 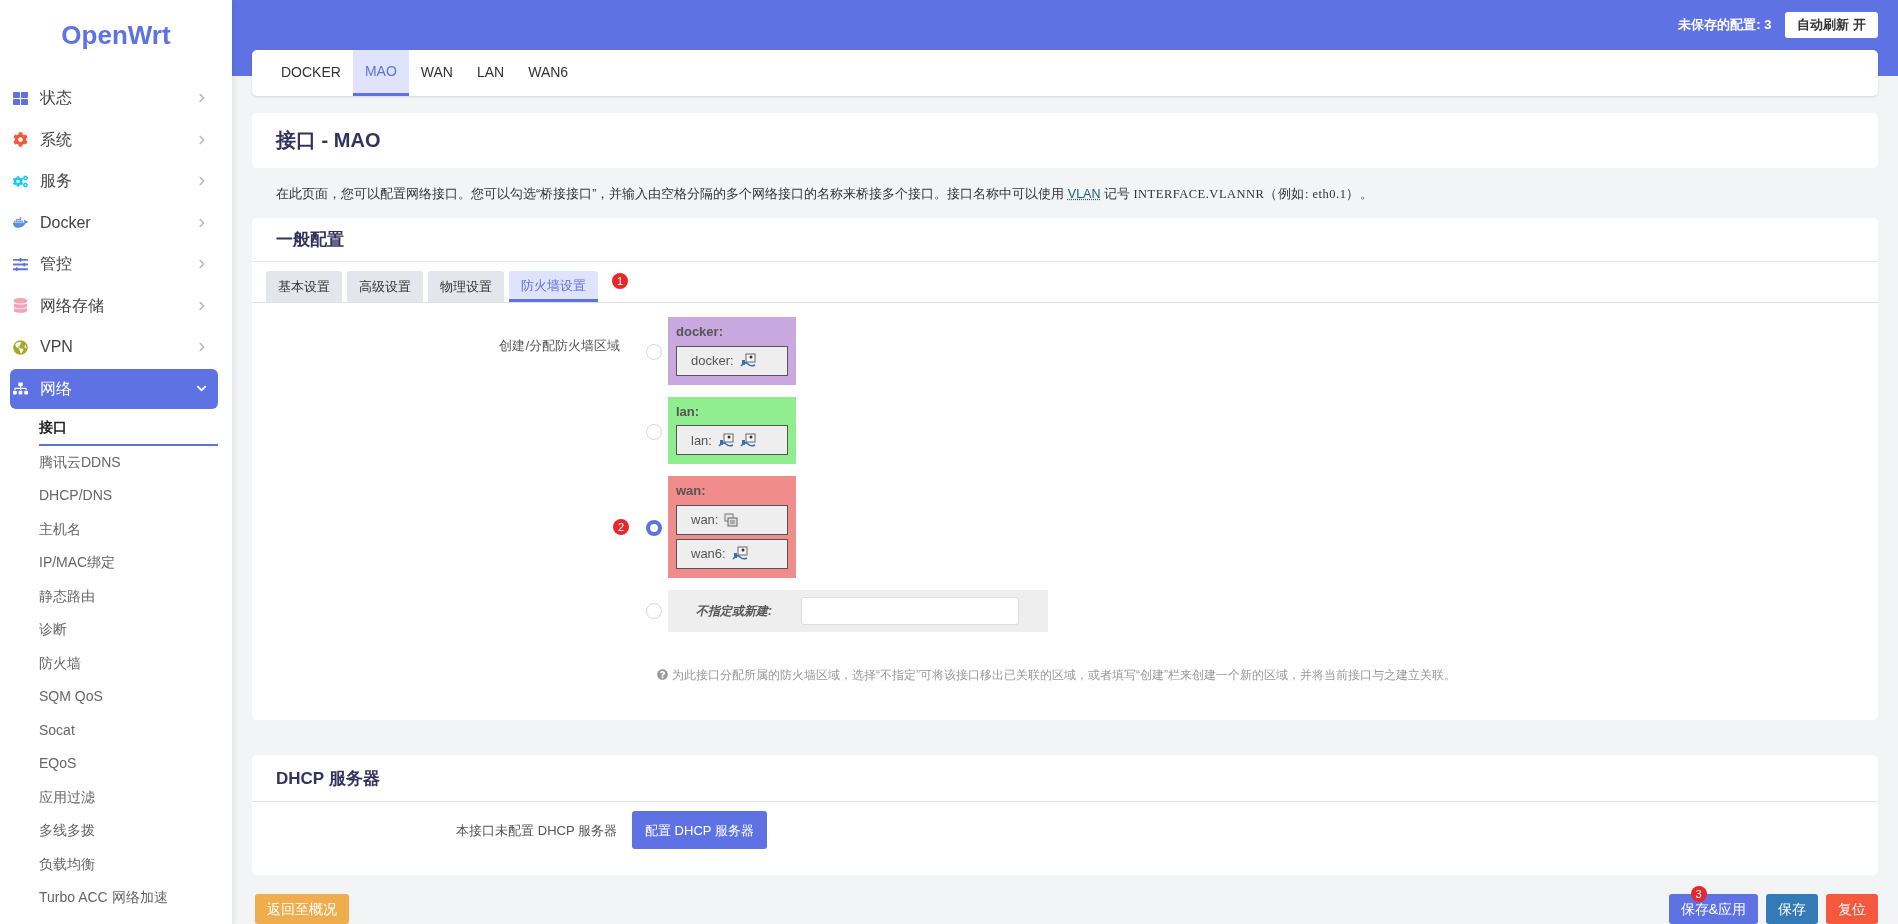 I want to click on submenu-item: 诊断, so click(x=128, y=630).